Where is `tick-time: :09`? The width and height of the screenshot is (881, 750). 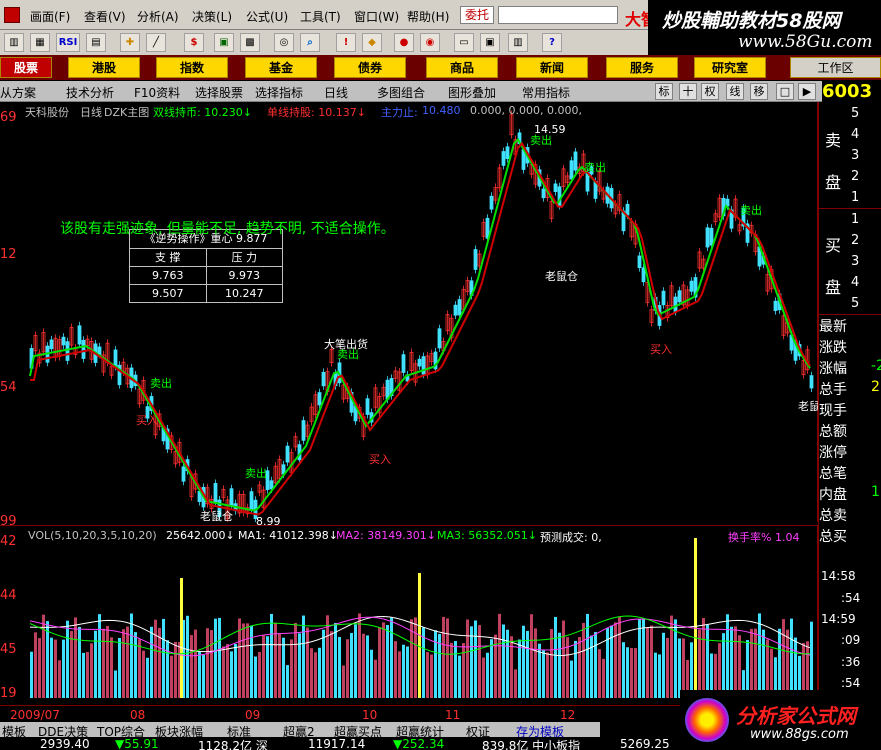
tick-time: :09 is located at coordinates (851, 640).